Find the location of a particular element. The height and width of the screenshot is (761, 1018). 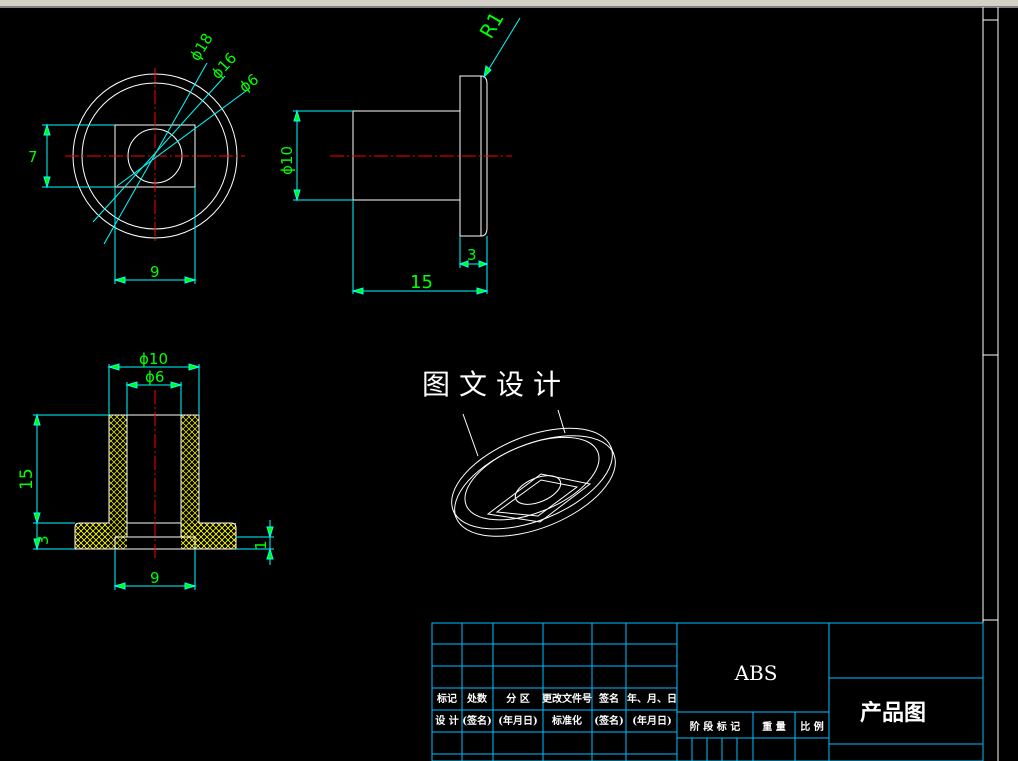

section-dim-9-label: 9 is located at coordinates (155, 578).